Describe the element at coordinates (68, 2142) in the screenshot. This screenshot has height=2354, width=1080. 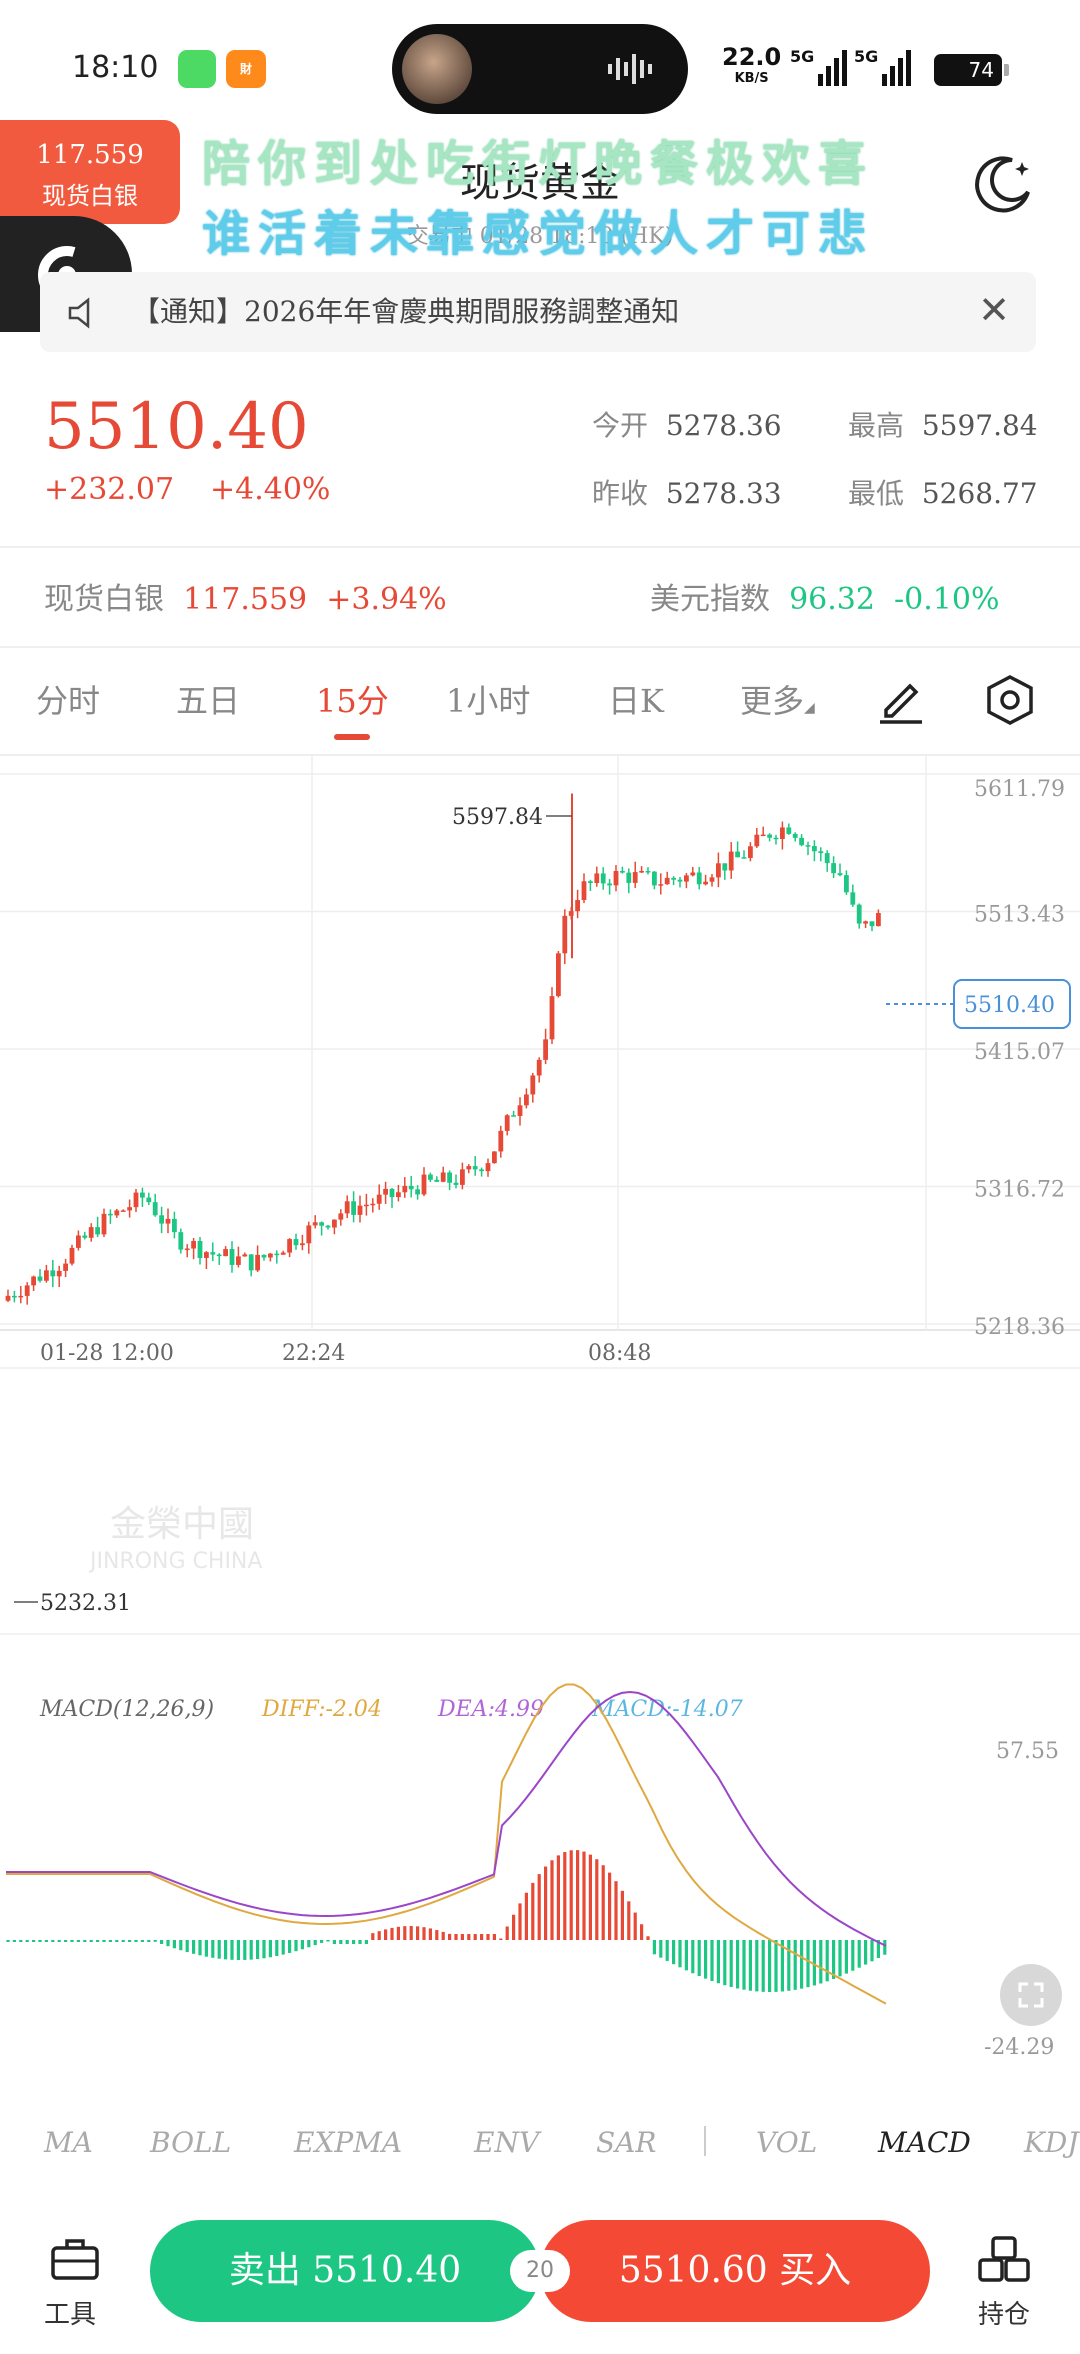
I see `indicator-ma: MA` at that location.